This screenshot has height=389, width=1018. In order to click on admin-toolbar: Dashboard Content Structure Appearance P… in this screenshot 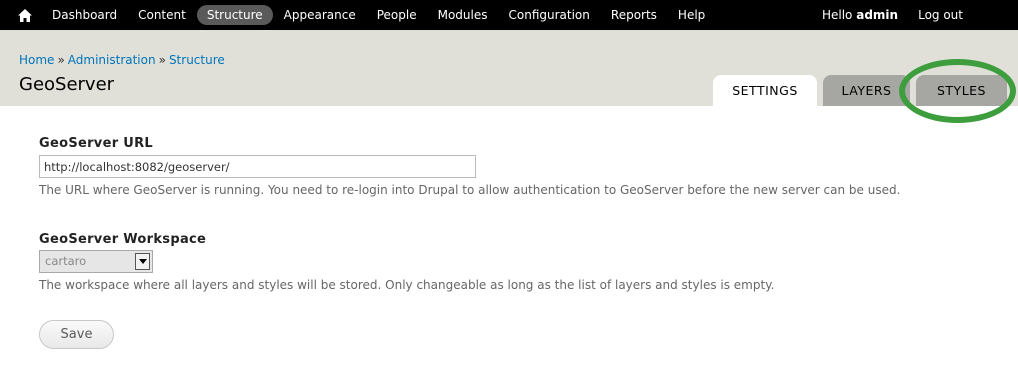, I will do `click(509, 15)`.